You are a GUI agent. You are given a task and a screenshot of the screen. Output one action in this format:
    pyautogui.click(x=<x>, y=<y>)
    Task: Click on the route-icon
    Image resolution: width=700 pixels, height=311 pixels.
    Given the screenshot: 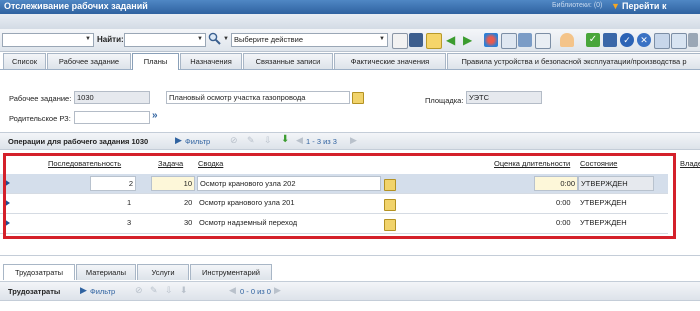 What is the action you would take?
    pyautogui.click(x=509, y=41)
    